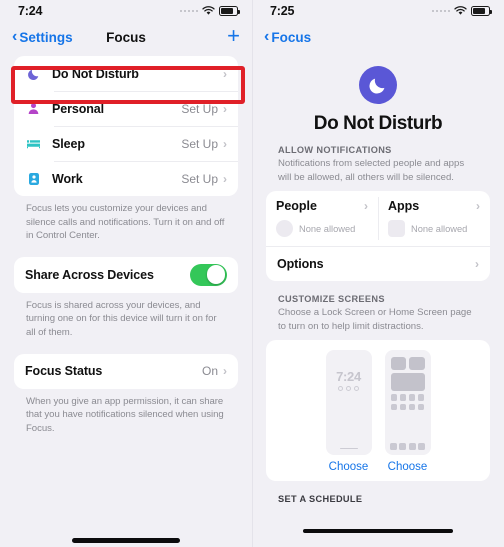 This screenshot has width=504, height=547. I want to click on set-a-schedule-header: SET A SCHEDULE, so click(320, 499).